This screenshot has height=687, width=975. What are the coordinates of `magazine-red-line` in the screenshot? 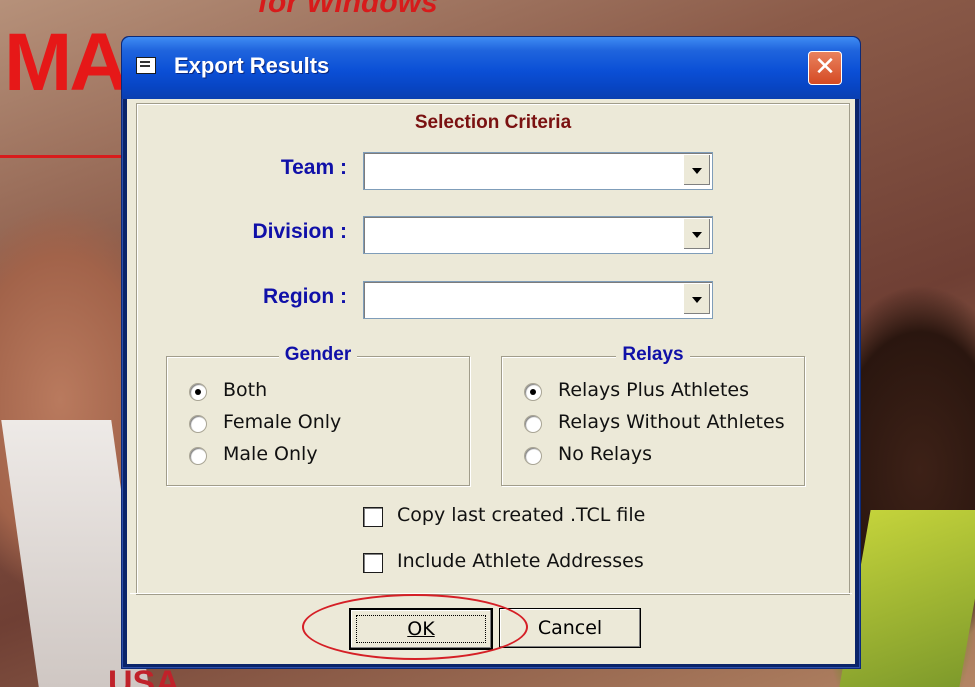 It's located at (62, 156).